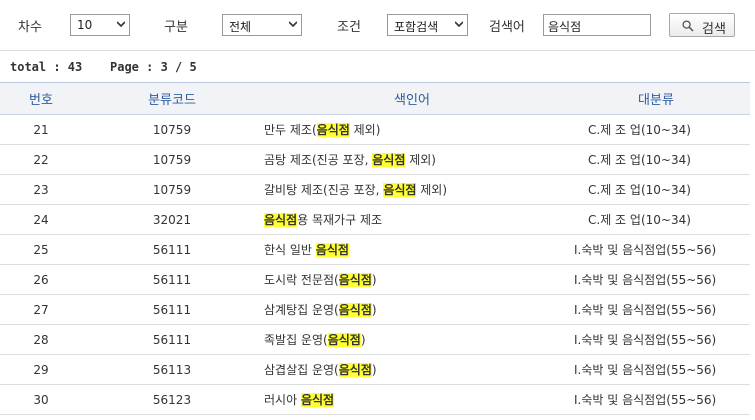 The height and width of the screenshot is (420, 755). Describe the element at coordinates (153, 67) in the screenshot. I see `page-indicator: Page : 3 / 5` at that location.